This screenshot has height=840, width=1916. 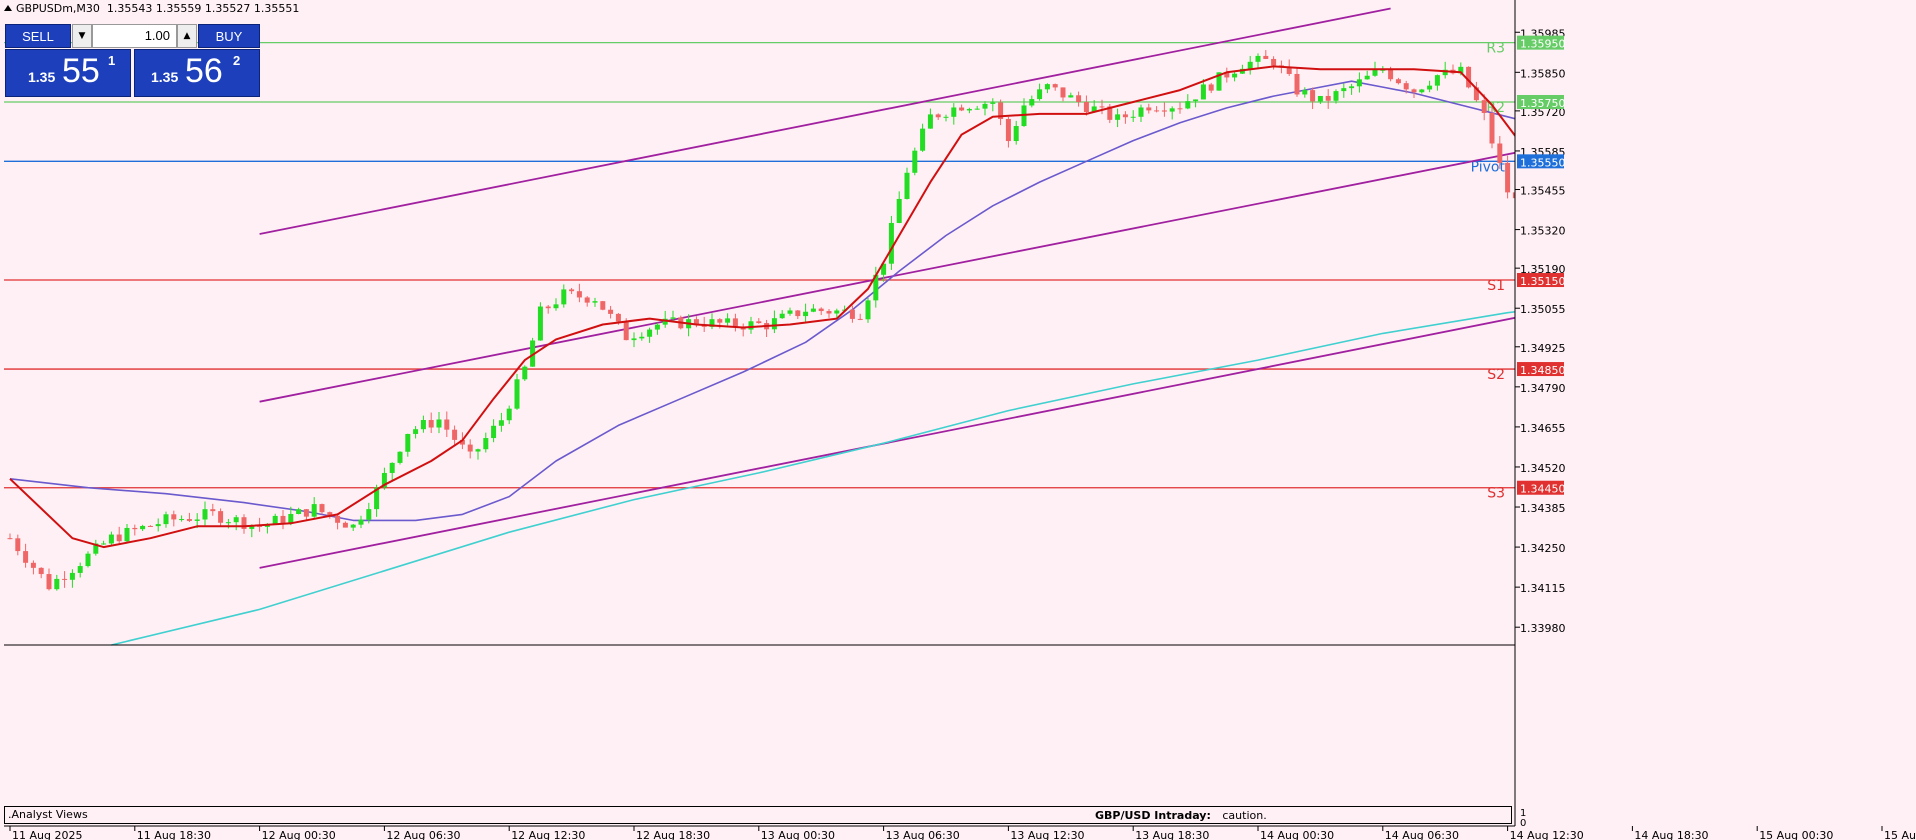 I want to click on ask-price-button: 1.35 56 2, so click(x=197, y=73).